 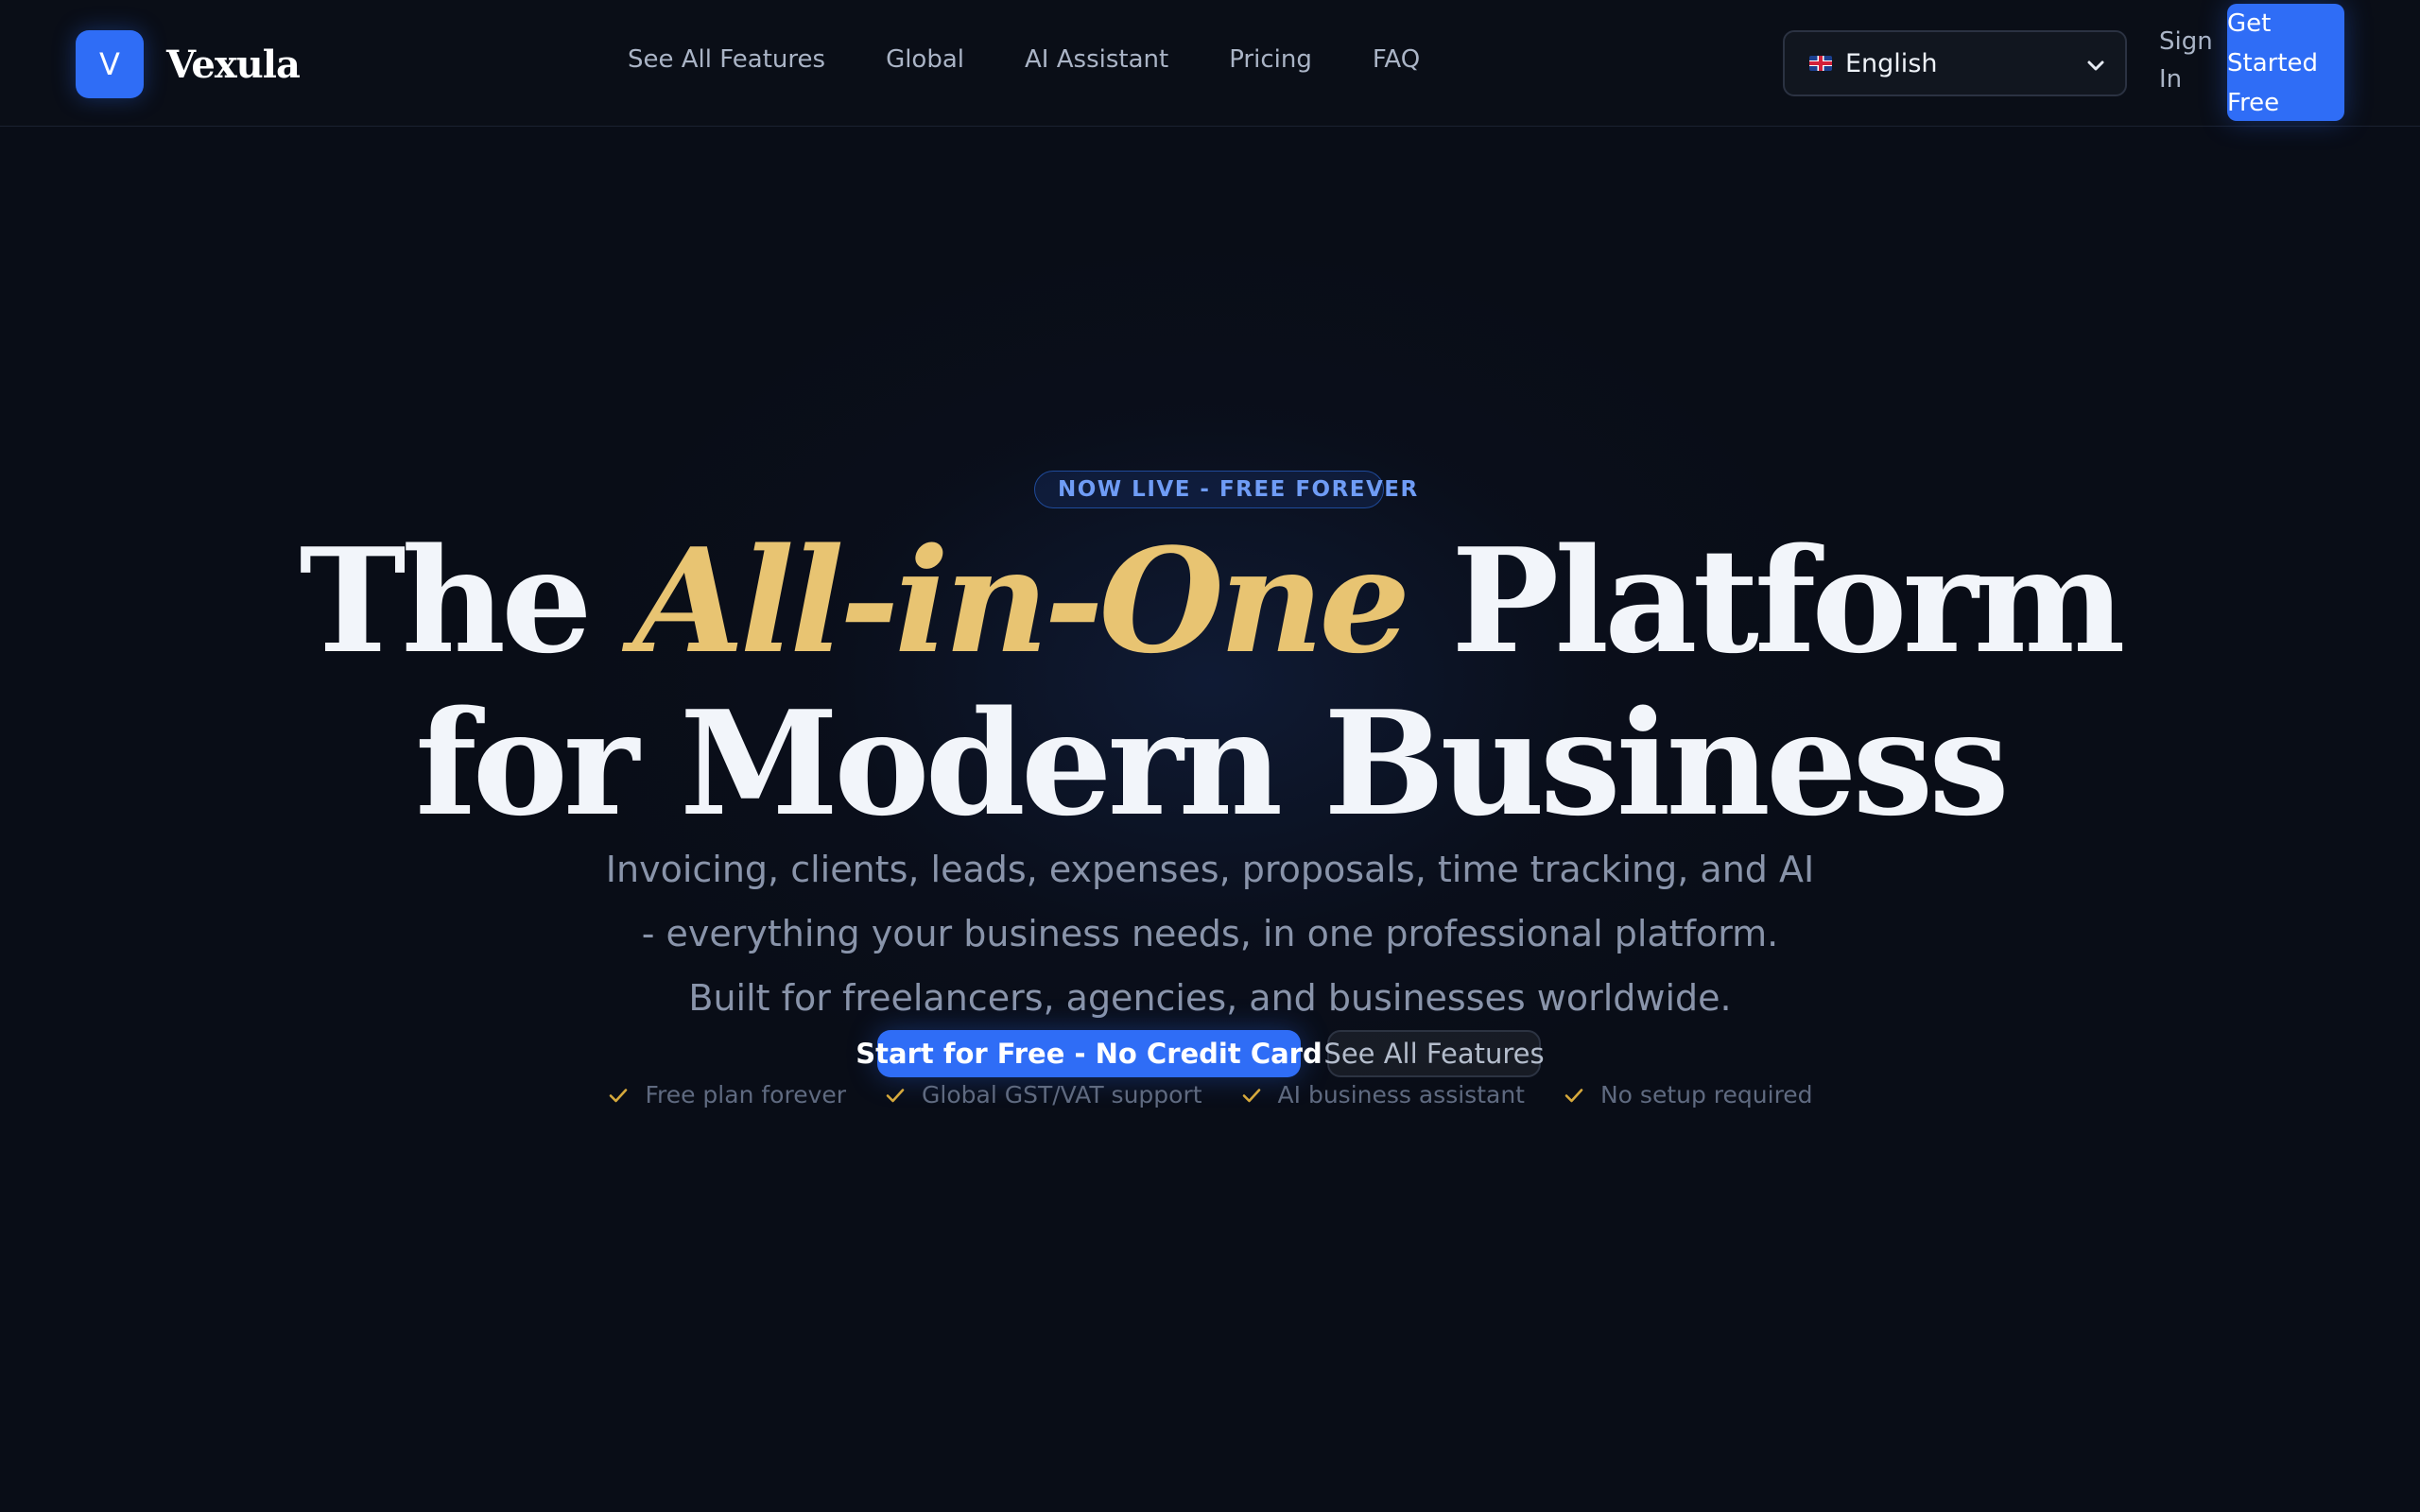 I want to click on nav-link-global: Global, so click(x=925, y=59).